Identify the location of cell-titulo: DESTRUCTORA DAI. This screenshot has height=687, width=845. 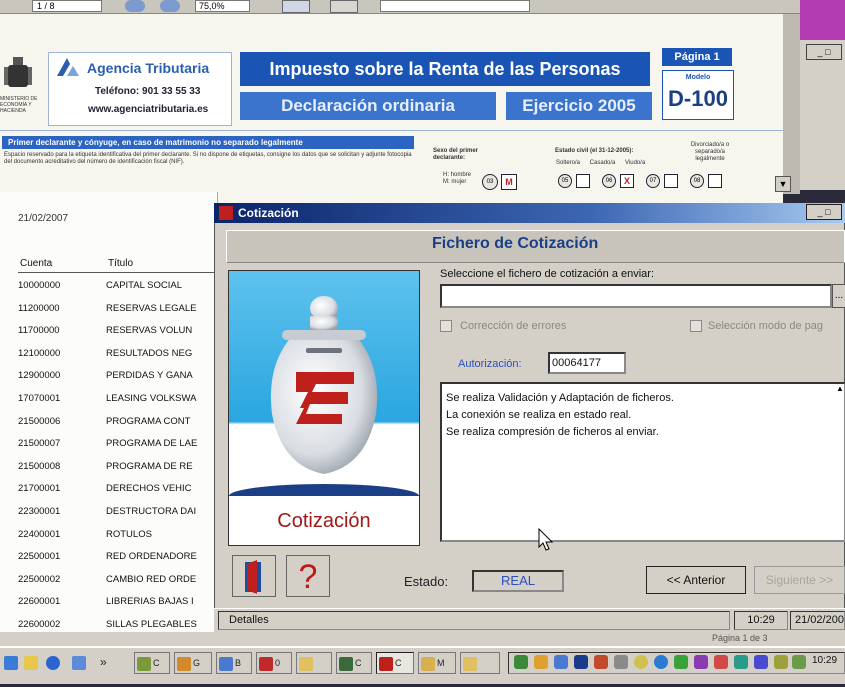
(151, 511).